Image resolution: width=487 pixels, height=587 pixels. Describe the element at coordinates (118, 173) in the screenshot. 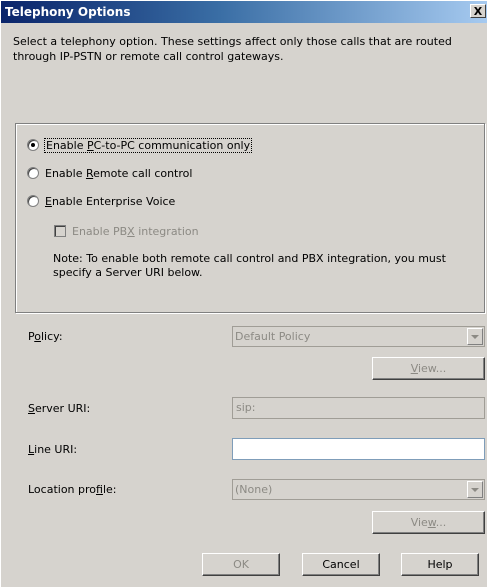

I see `radio-remote-call-control-label: Enable Remote call control` at that location.